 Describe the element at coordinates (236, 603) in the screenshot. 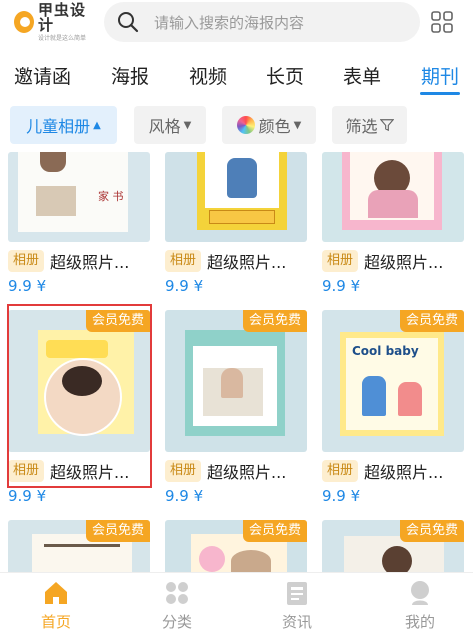

I see `bottom-nav: 首页 分类 资讯 我的` at that location.